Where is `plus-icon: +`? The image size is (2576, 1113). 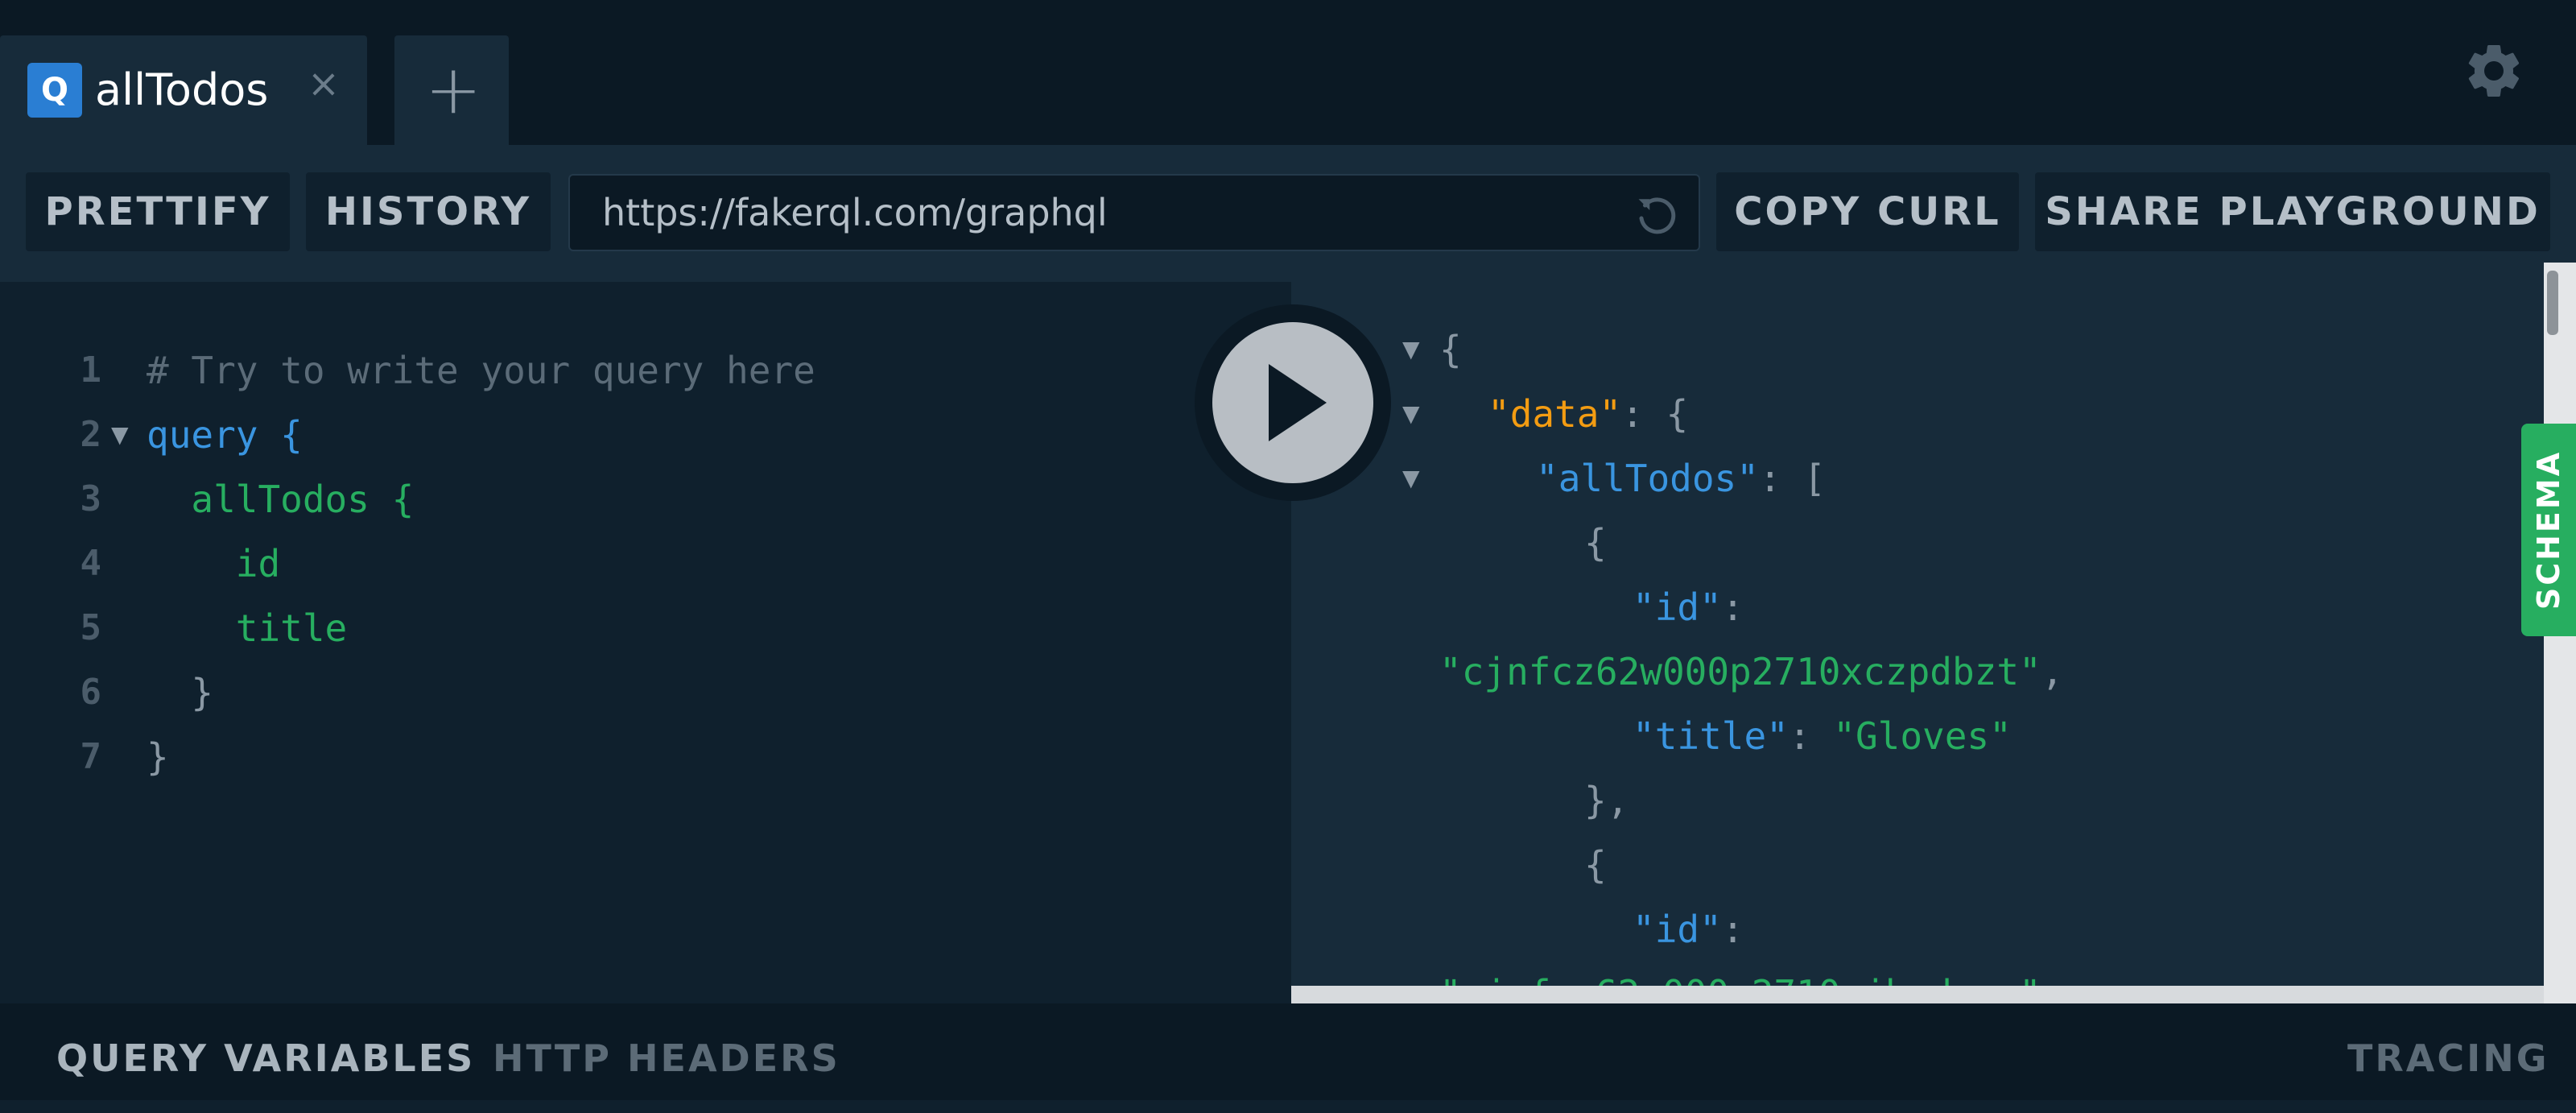 plus-icon: + is located at coordinates (453, 90).